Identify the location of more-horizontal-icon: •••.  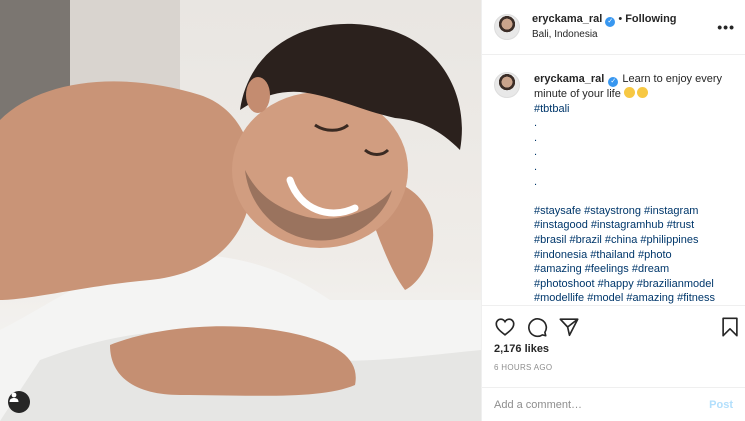
(726, 27).